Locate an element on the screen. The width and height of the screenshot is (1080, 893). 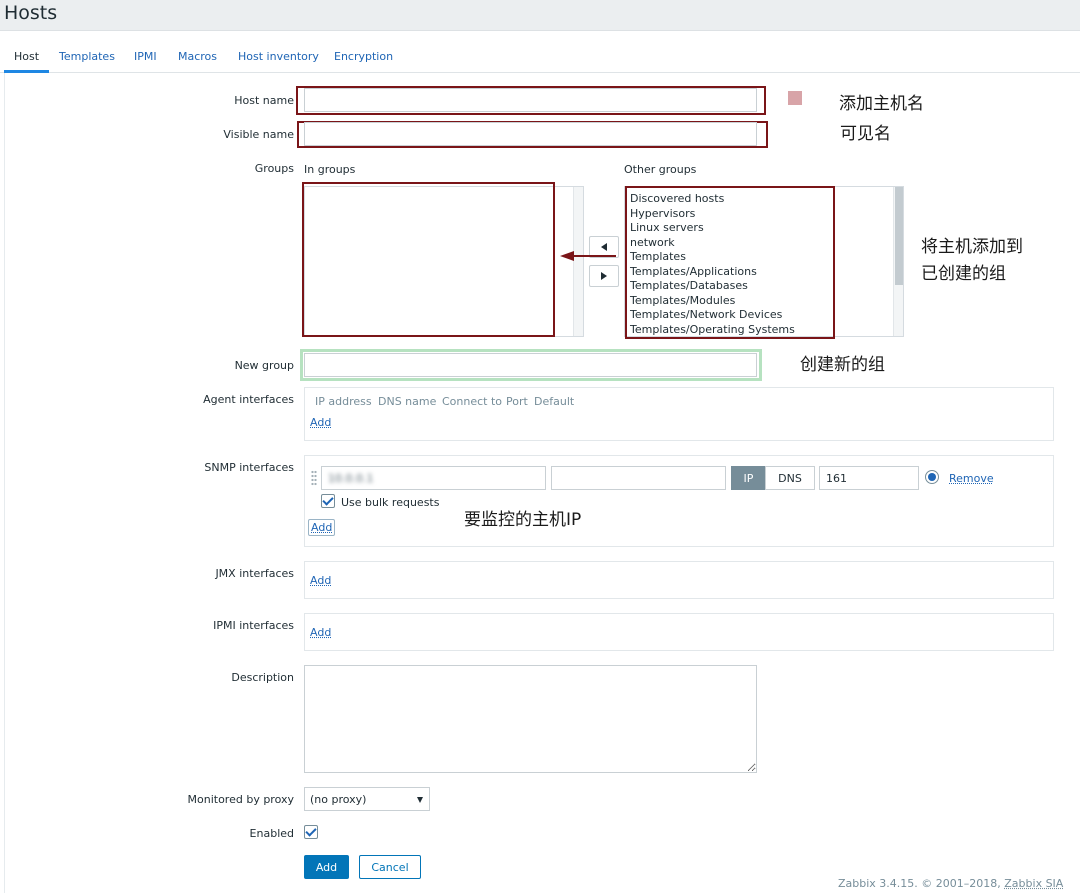
snmp-interfaces-label: SNMP interfaces is located at coordinates (249, 467).